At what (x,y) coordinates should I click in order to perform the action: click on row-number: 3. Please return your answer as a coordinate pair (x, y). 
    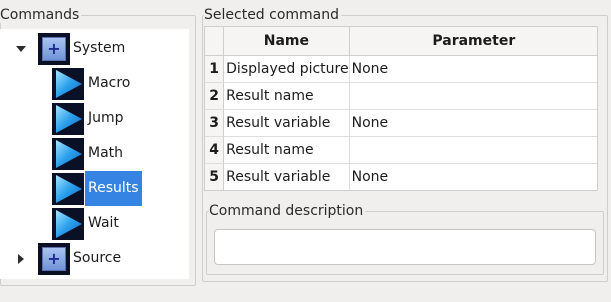
    Looking at the image, I should click on (215, 123).